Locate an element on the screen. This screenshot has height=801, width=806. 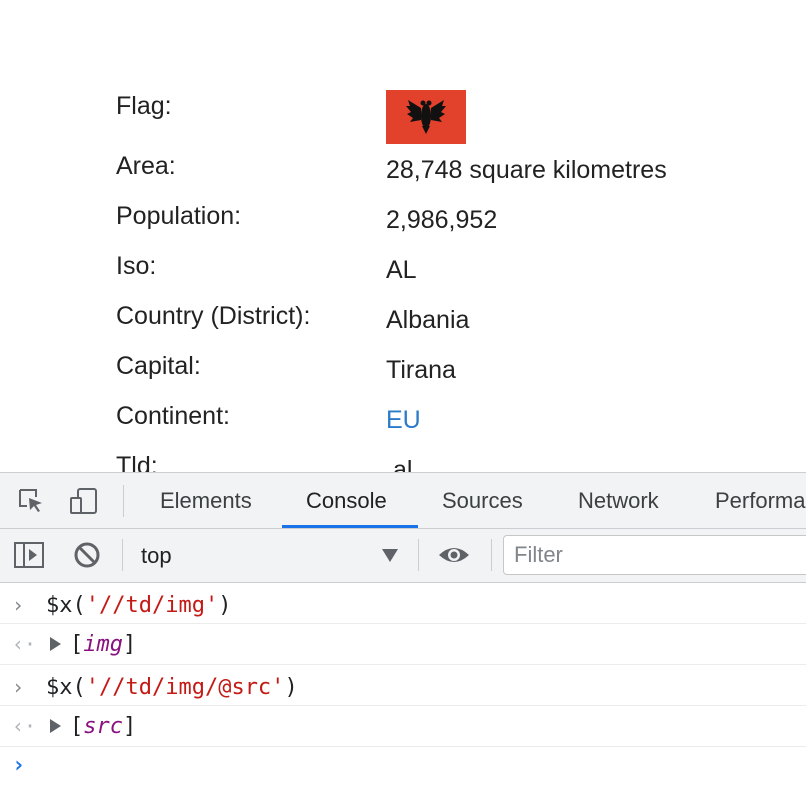
country-label: Country (District): is located at coordinates (213, 316).